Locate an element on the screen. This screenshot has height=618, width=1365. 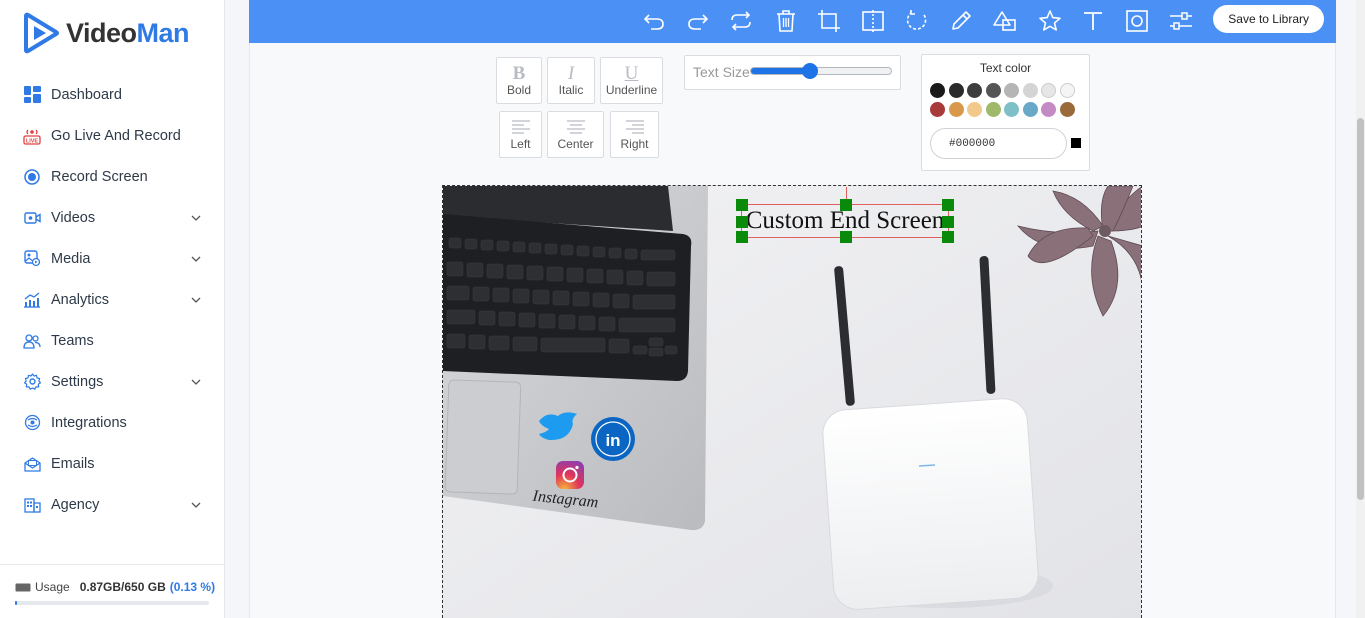
sidebar-item-emails: Emails is located at coordinates (112, 463).